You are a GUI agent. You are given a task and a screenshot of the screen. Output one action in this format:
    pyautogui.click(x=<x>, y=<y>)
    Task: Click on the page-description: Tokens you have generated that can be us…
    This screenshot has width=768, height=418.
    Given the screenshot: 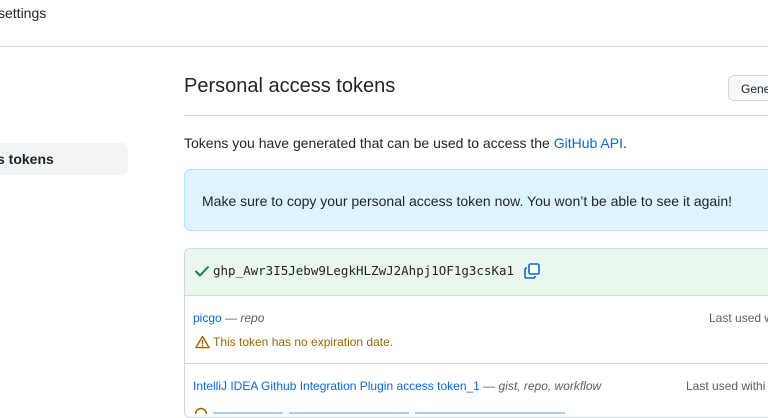 What is the action you would take?
    pyautogui.click(x=405, y=143)
    